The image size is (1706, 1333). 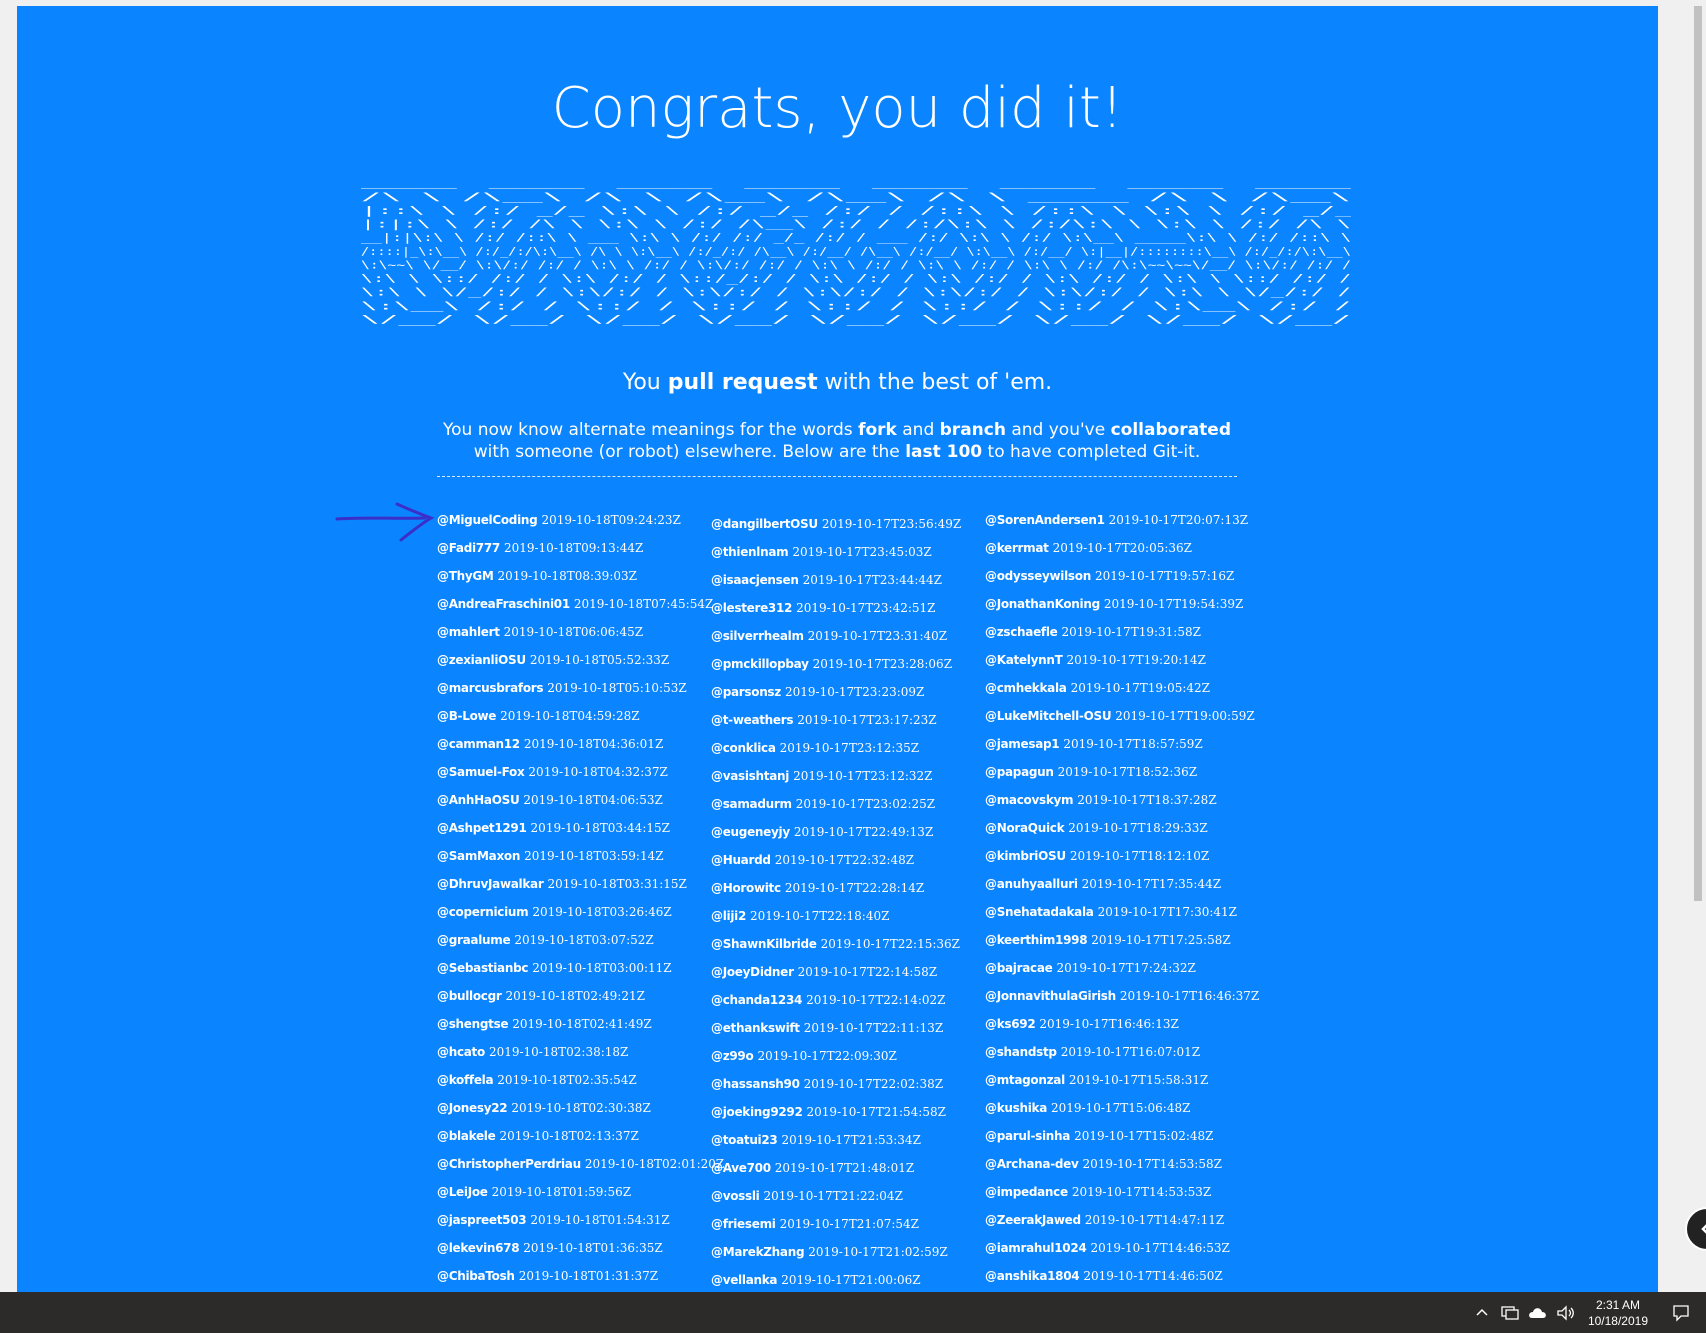 I want to click on completer-username-link: @MarekZhang, so click(x=758, y=1252).